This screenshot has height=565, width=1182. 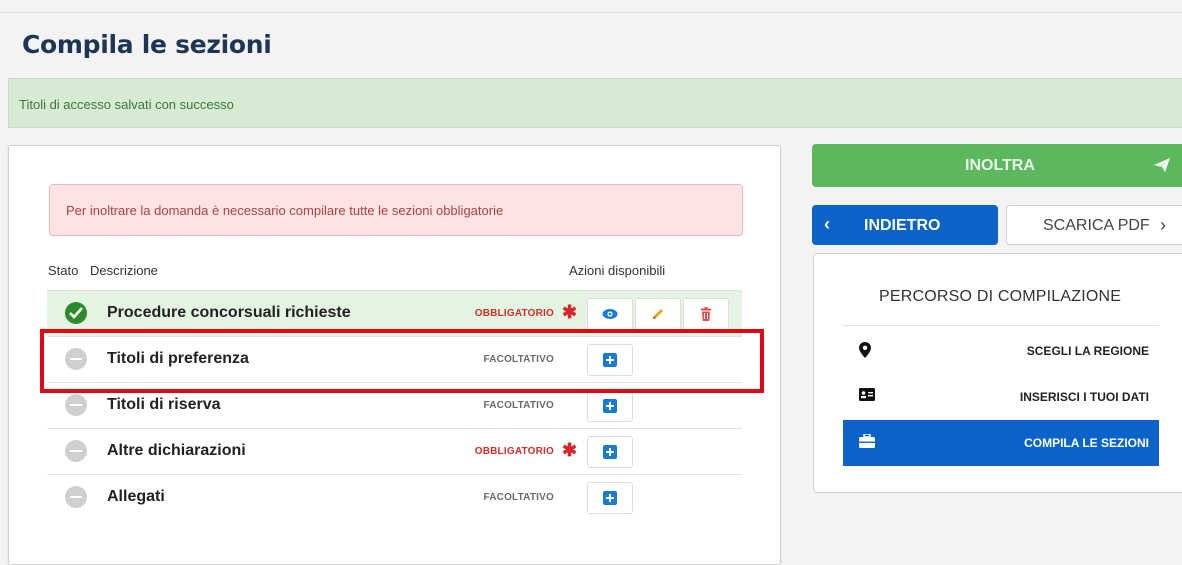 What do you see at coordinates (63, 270) in the screenshot?
I see `column-header-stato: Stato` at bounding box center [63, 270].